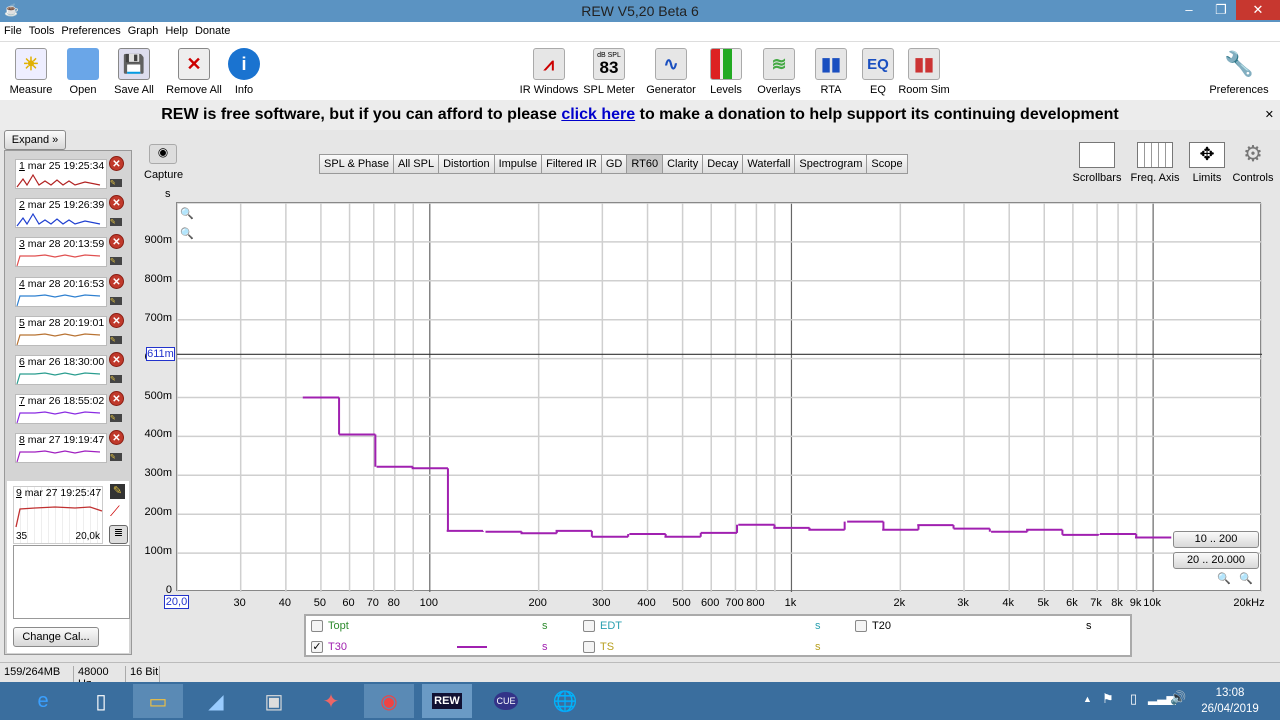  I want to click on minimize-button: –, so click(1189, 10).